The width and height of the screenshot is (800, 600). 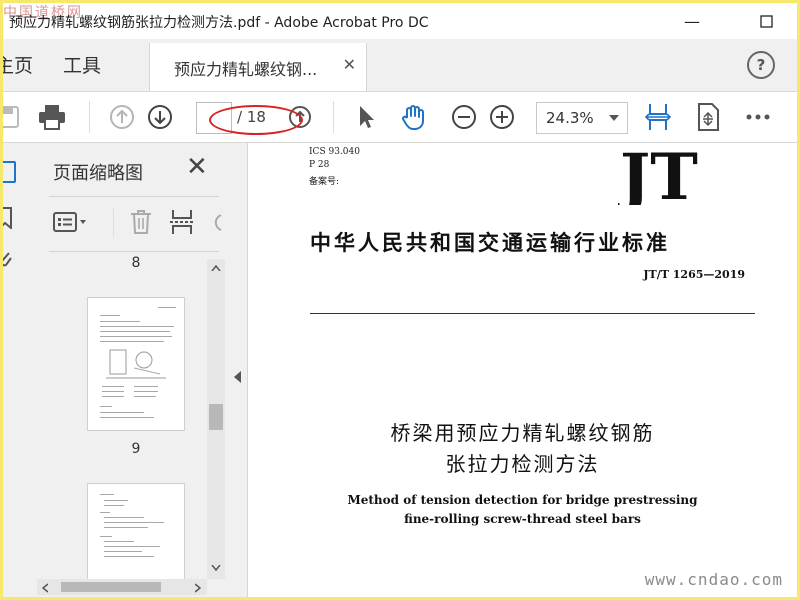 I want to click on printer-icon, so click(x=52, y=117).